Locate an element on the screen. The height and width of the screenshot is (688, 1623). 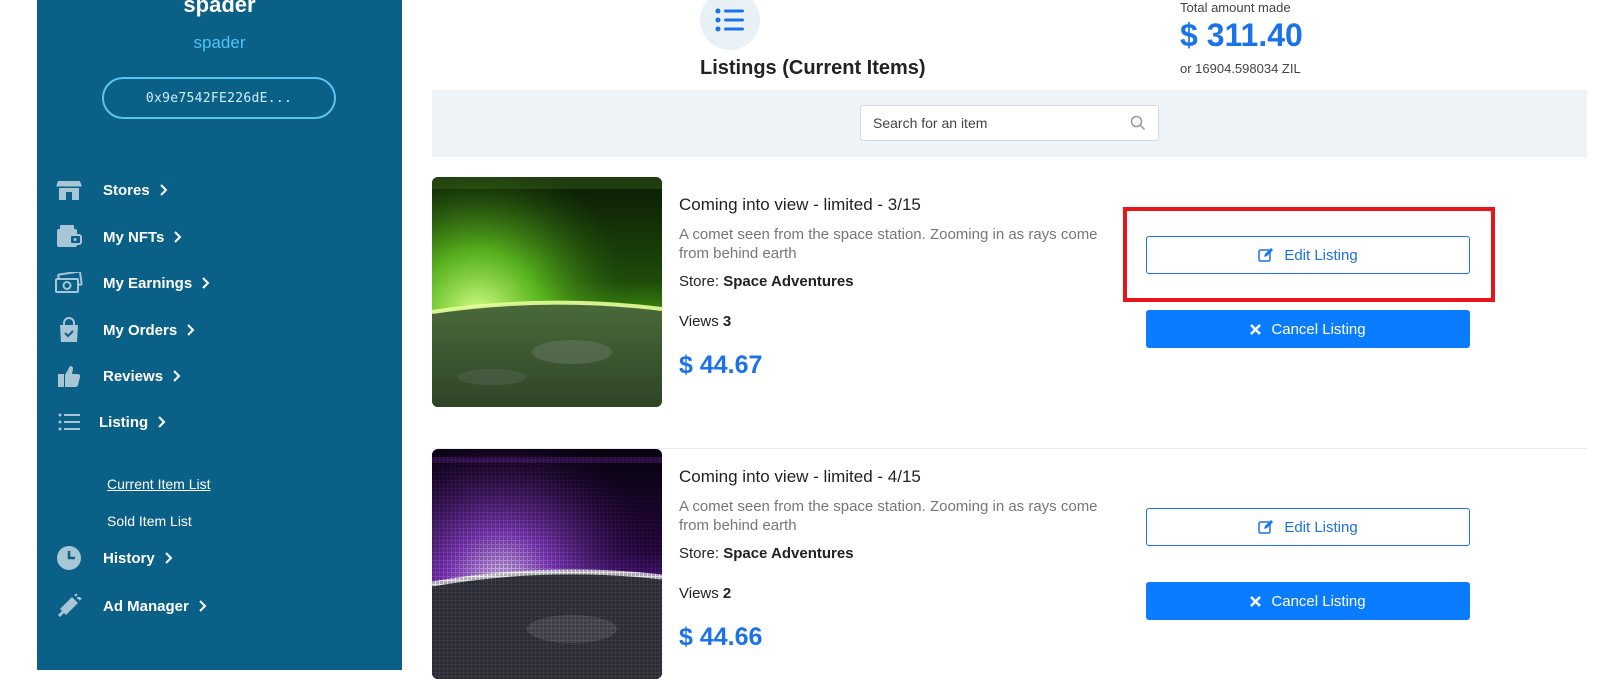
listing-views: Views 3 is located at coordinates (705, 321).